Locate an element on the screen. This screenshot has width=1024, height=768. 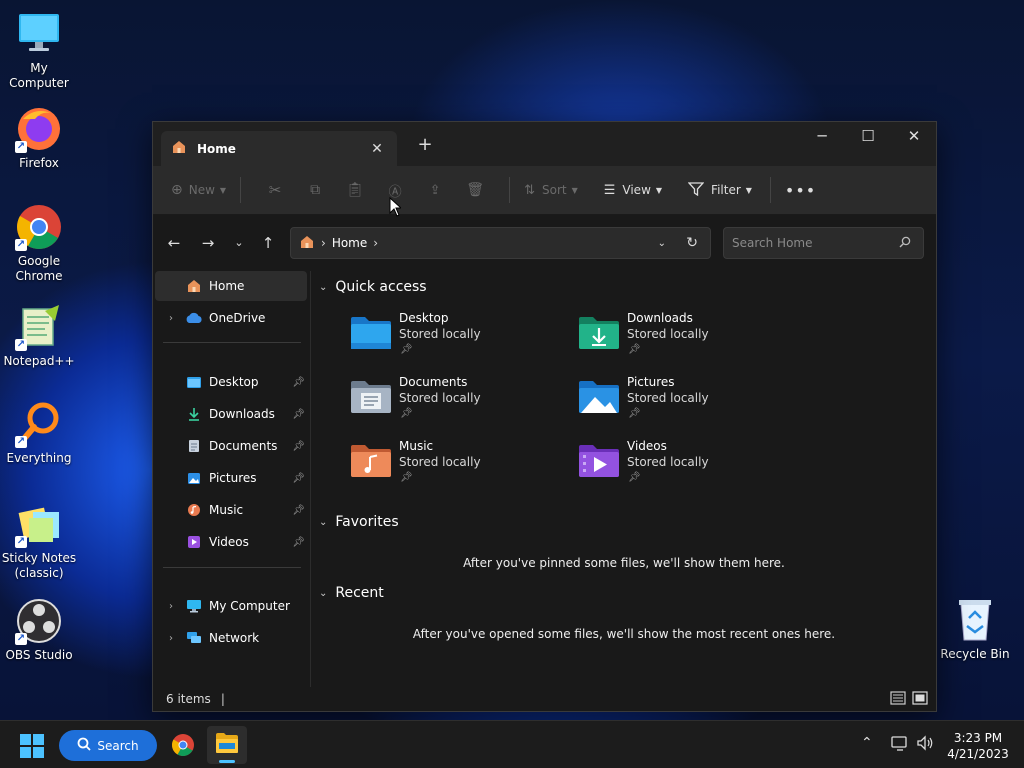
item-name: Music is located at coordinates (416, 446).